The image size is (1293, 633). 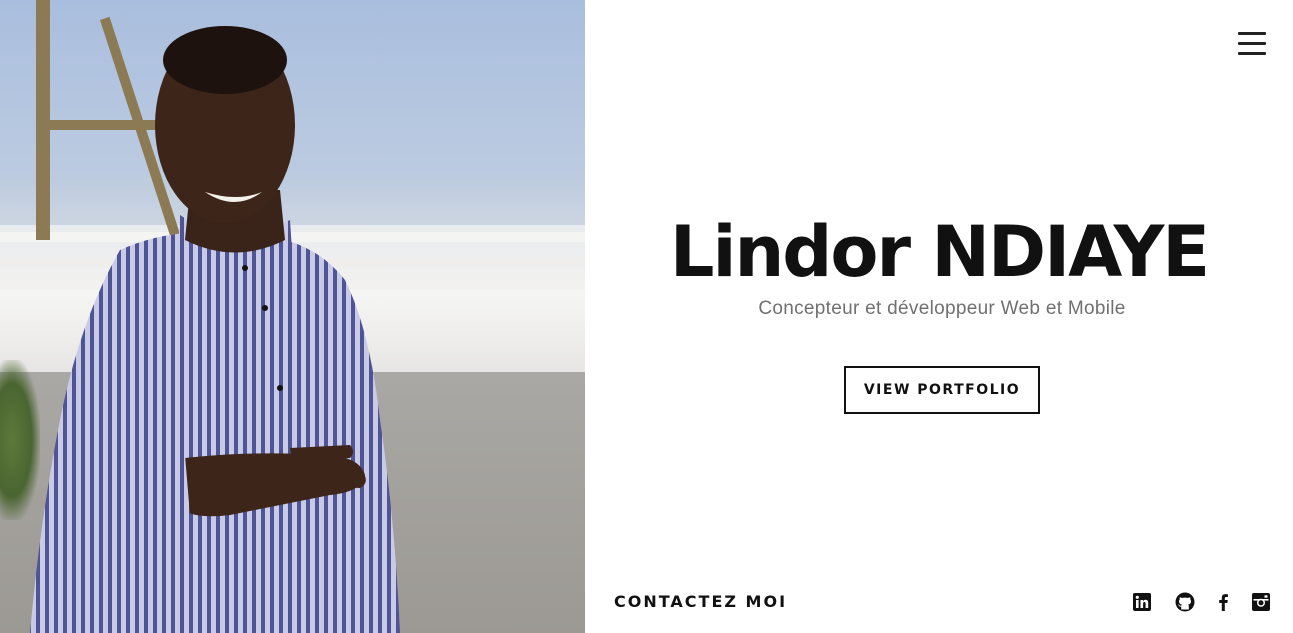 I want to click on contact-link: CONTACTEZ MOI, so click(x=700, y=602).